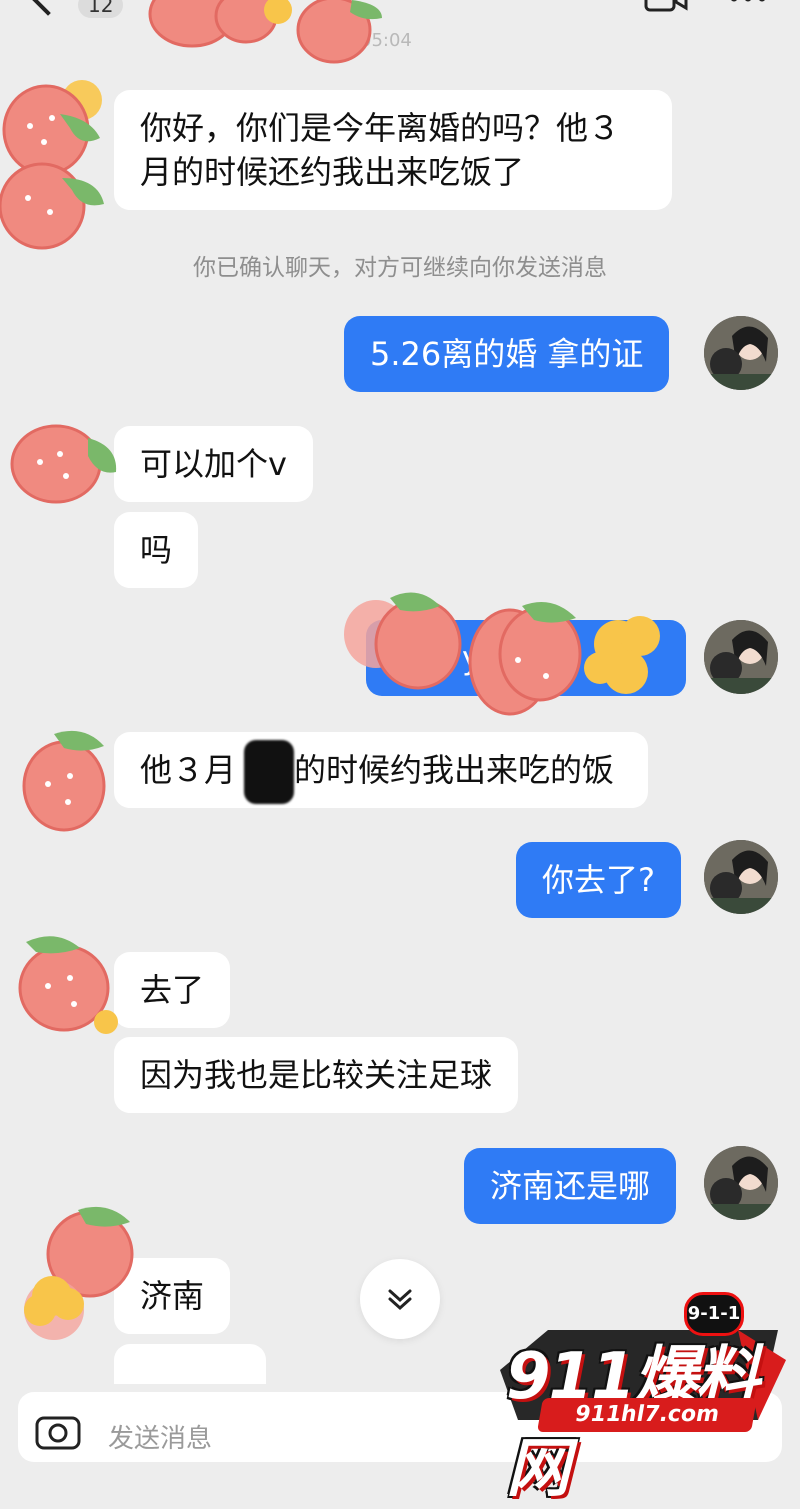  Describe the element at coordinates (190, 1364) in the screenshot. I see `message-bubble-incoming-partial` at that location.